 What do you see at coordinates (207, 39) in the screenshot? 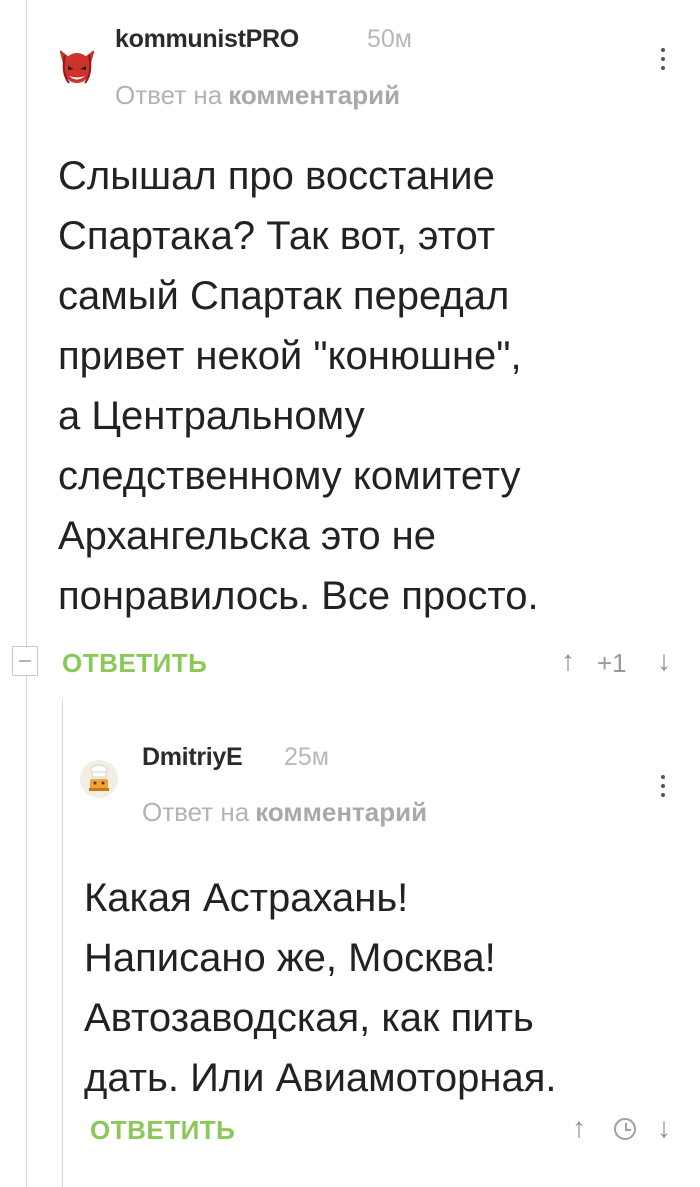
I see `comment-author: kommunistPRO` at bounding box center [207, 39].